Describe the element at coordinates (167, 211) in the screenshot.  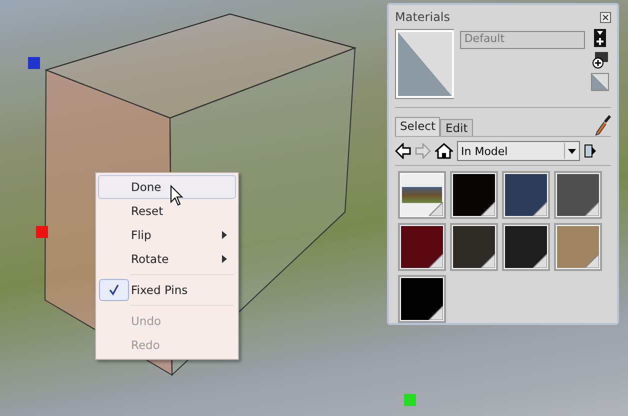
I see `menu-item: Reset` at that location.